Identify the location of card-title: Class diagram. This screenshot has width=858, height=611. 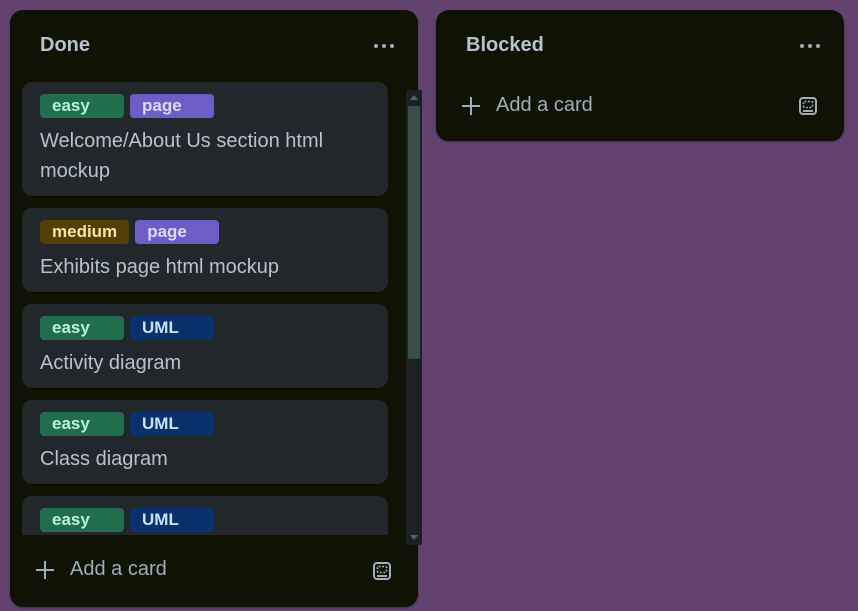
(104, 459).